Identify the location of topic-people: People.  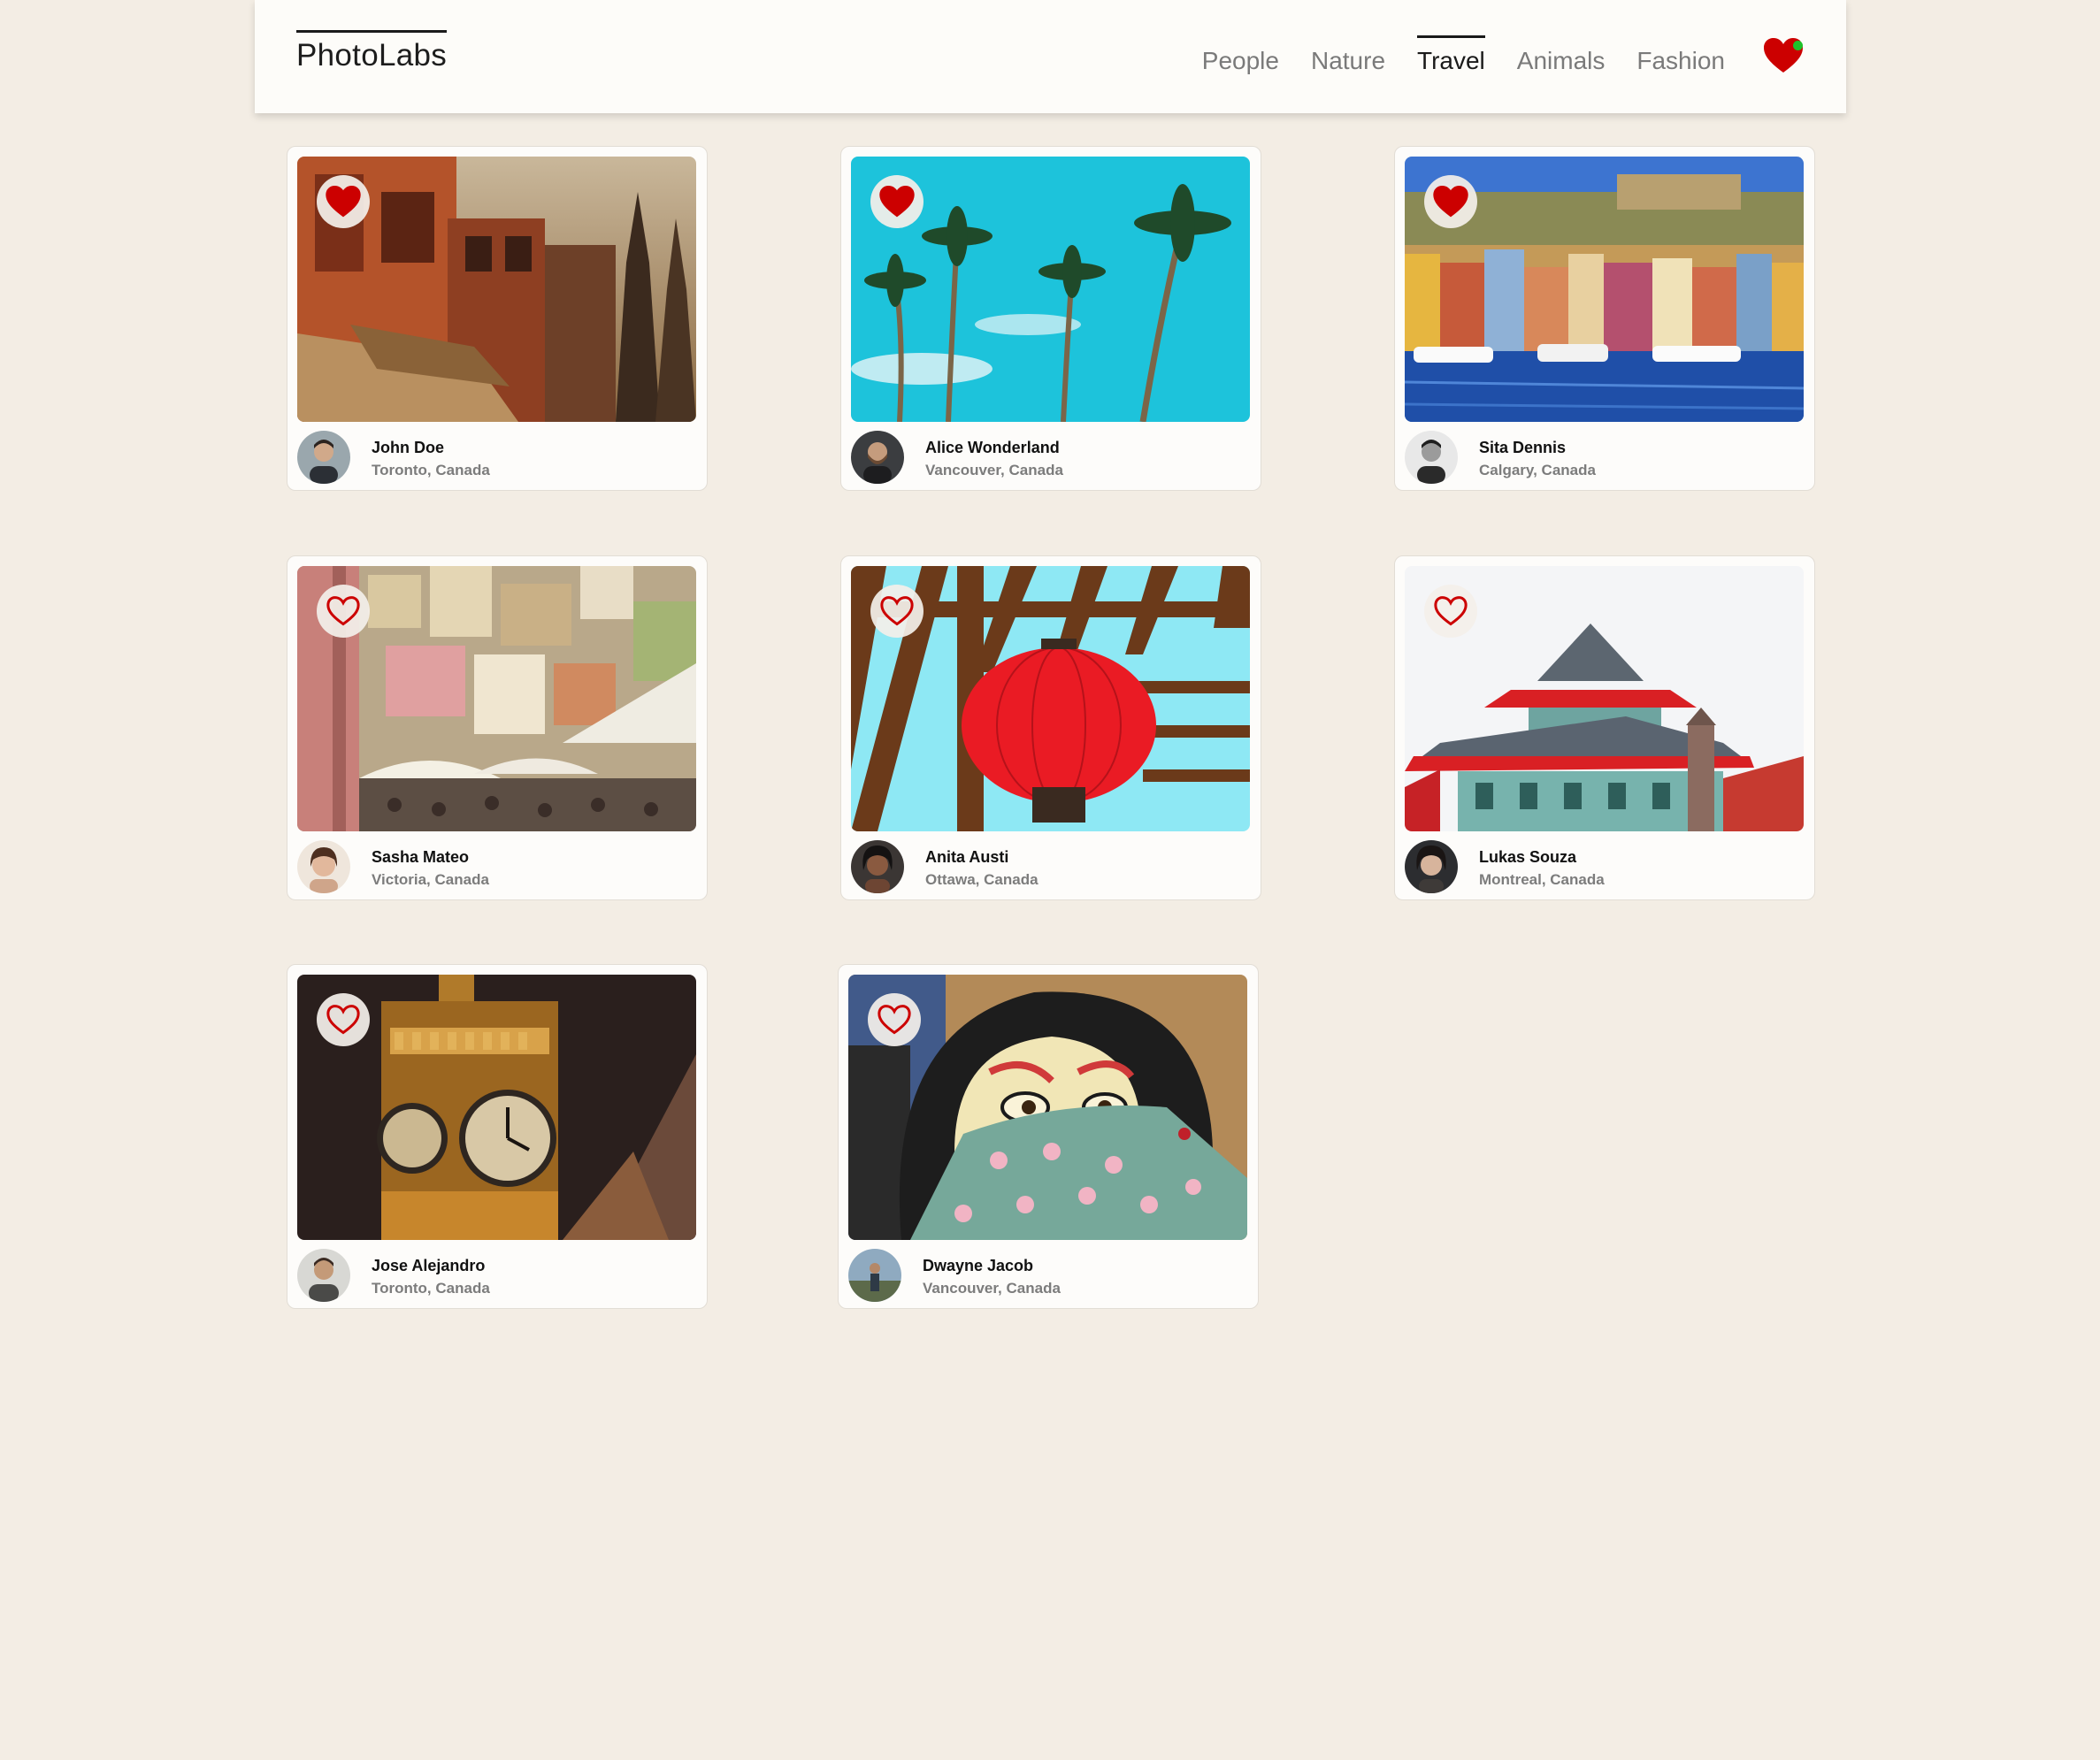
(1240, 56).